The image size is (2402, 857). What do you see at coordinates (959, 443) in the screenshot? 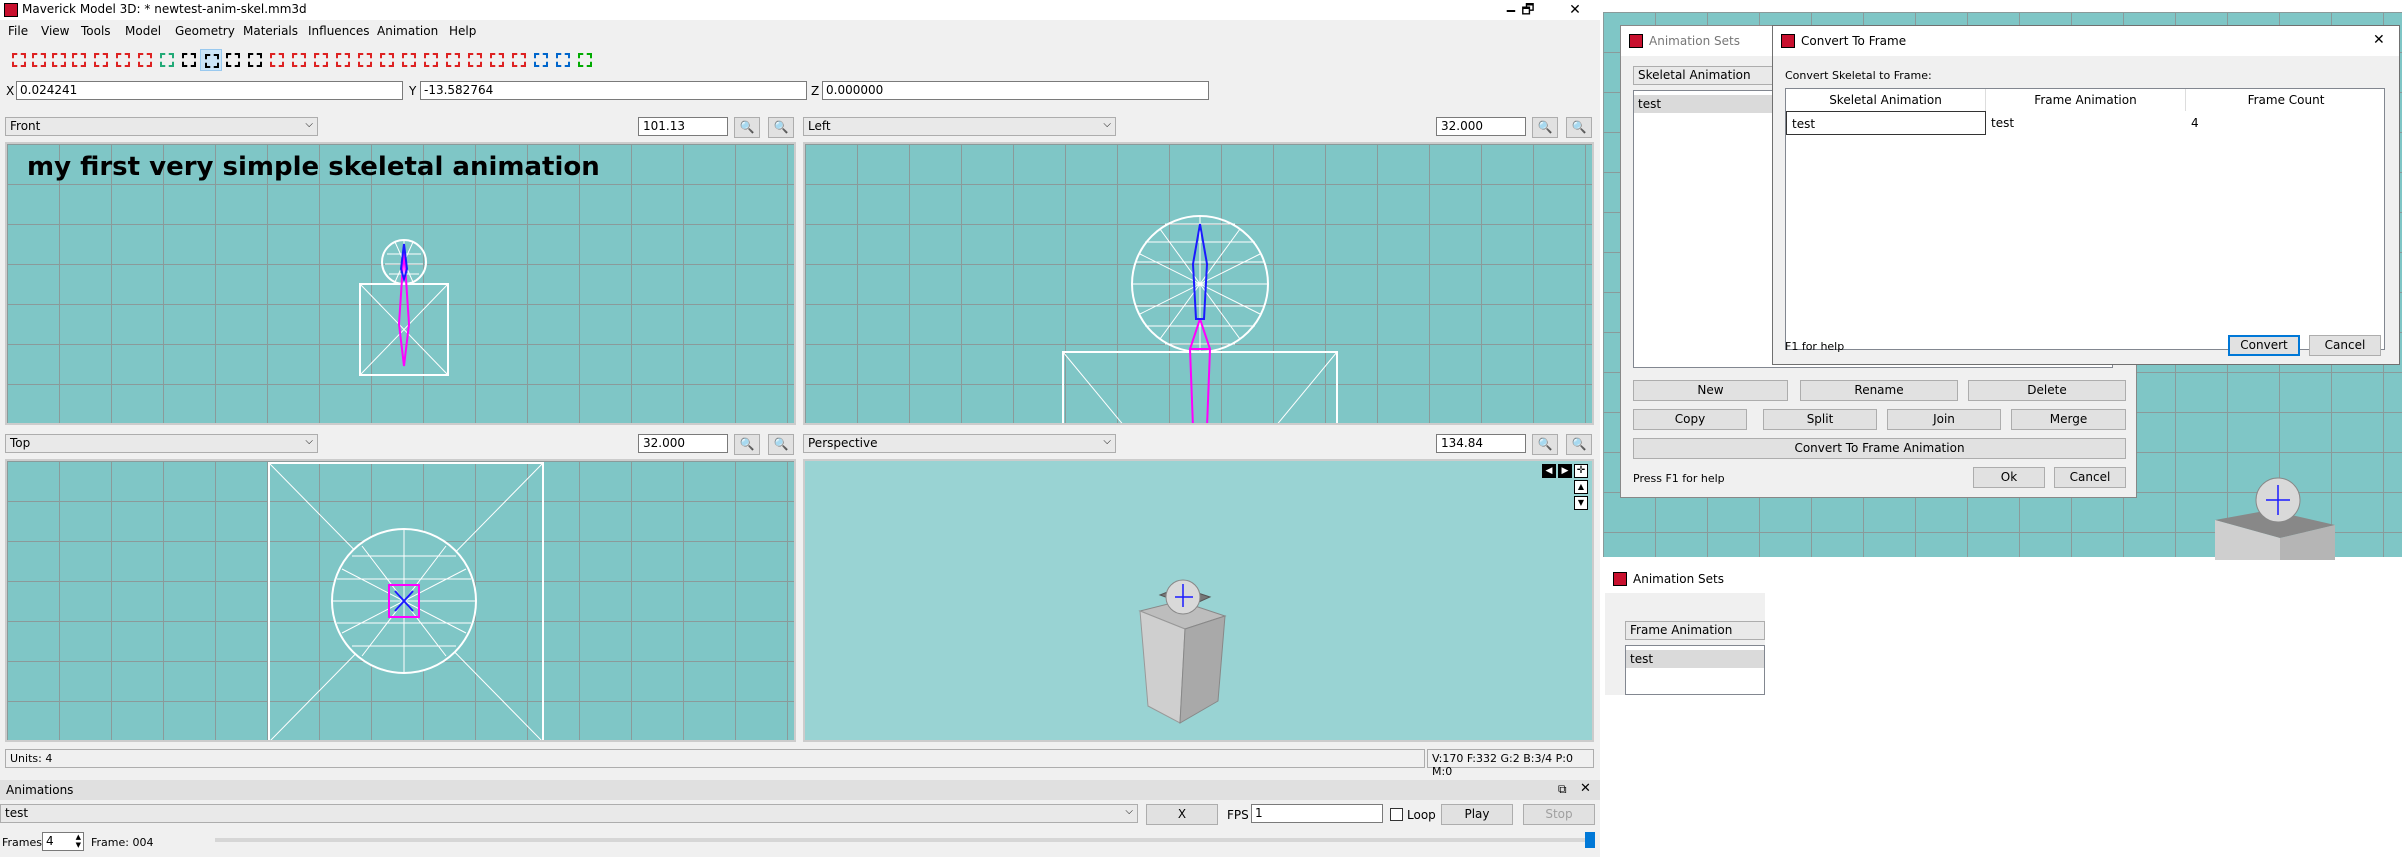
I see `perspective-view-select: Perspective ⌵` at bounding box center [959, 443].